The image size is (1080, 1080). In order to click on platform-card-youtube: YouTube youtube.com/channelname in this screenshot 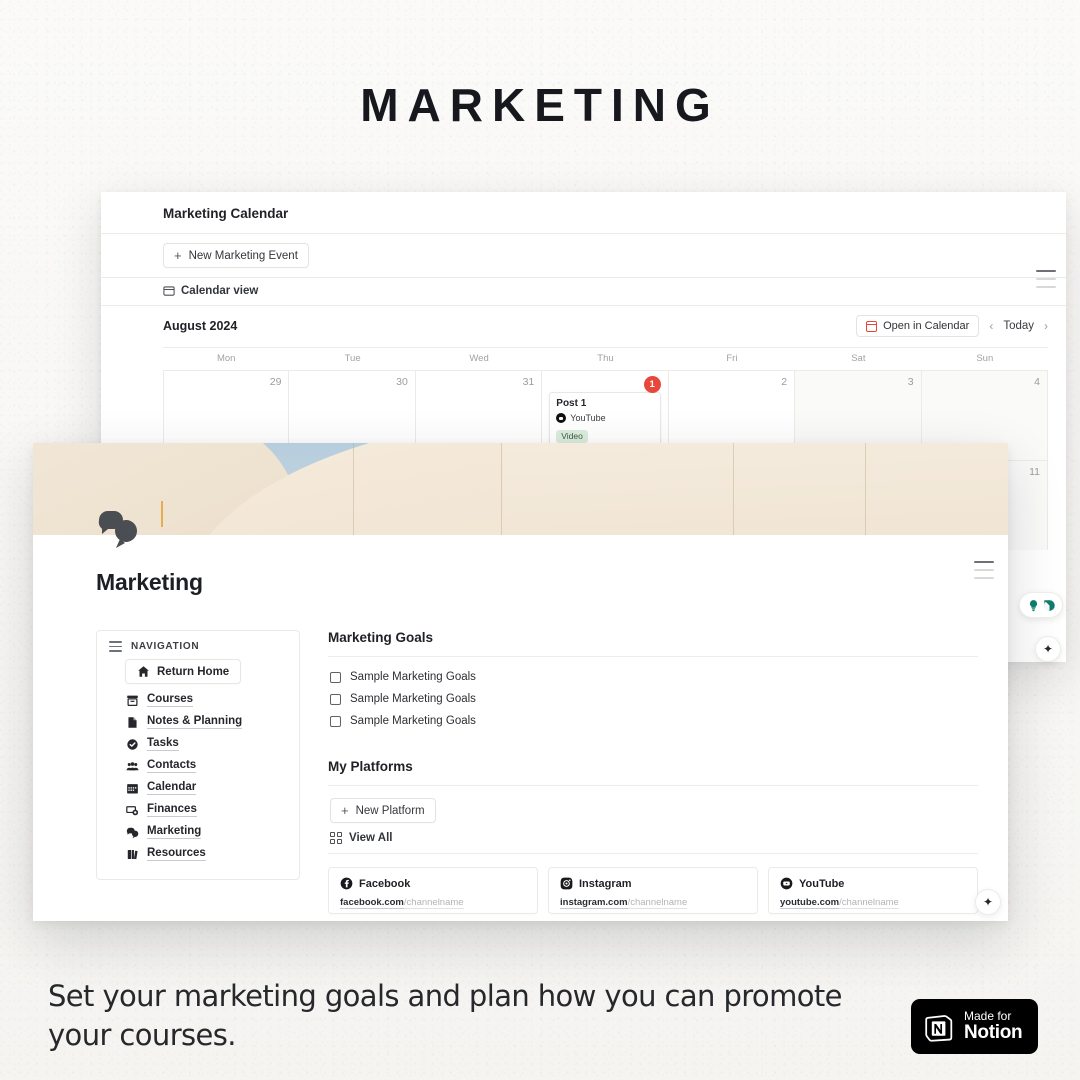, I will do `click(873, 890)`.